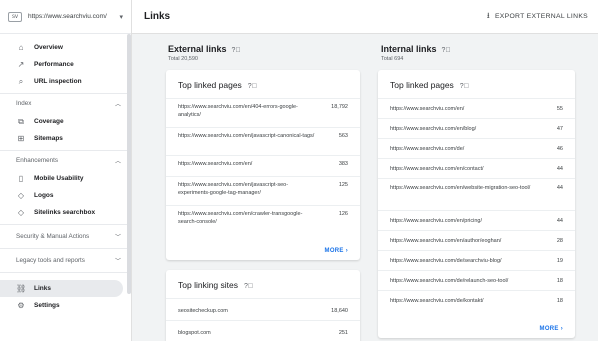 This screenshot has height=341, width=598. Describe the element at coordinates (339, 311) in the screenshot. I see `link-count: 18,640` at that location.